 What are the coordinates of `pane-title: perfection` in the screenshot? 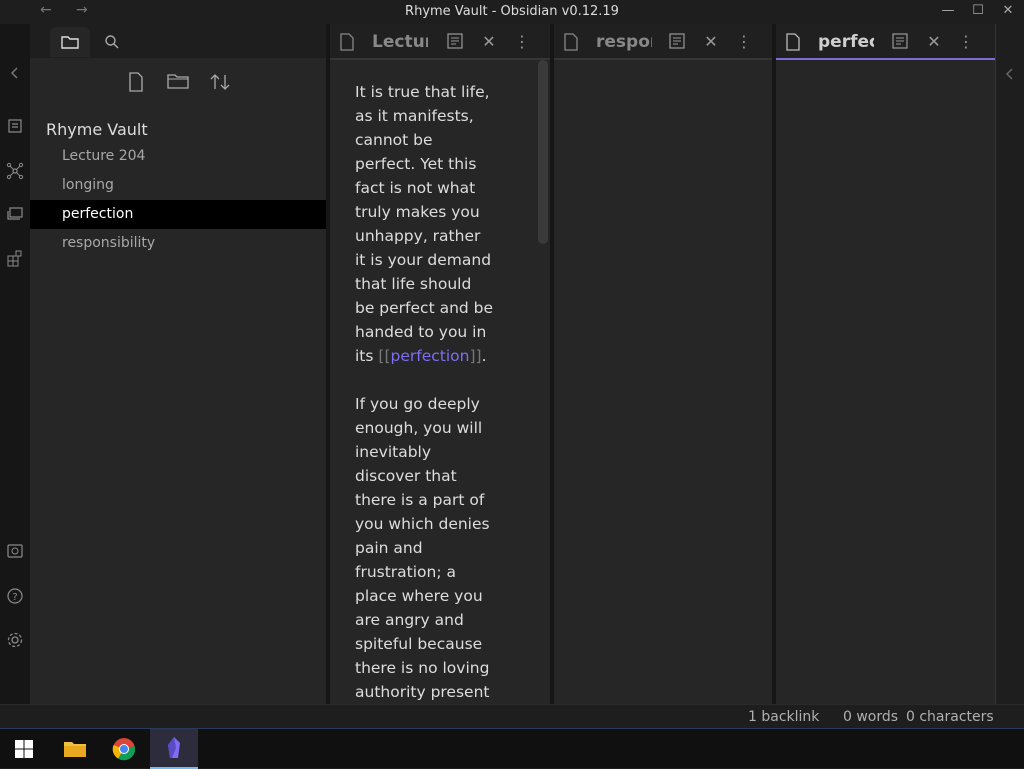 It's located at (846, 42).